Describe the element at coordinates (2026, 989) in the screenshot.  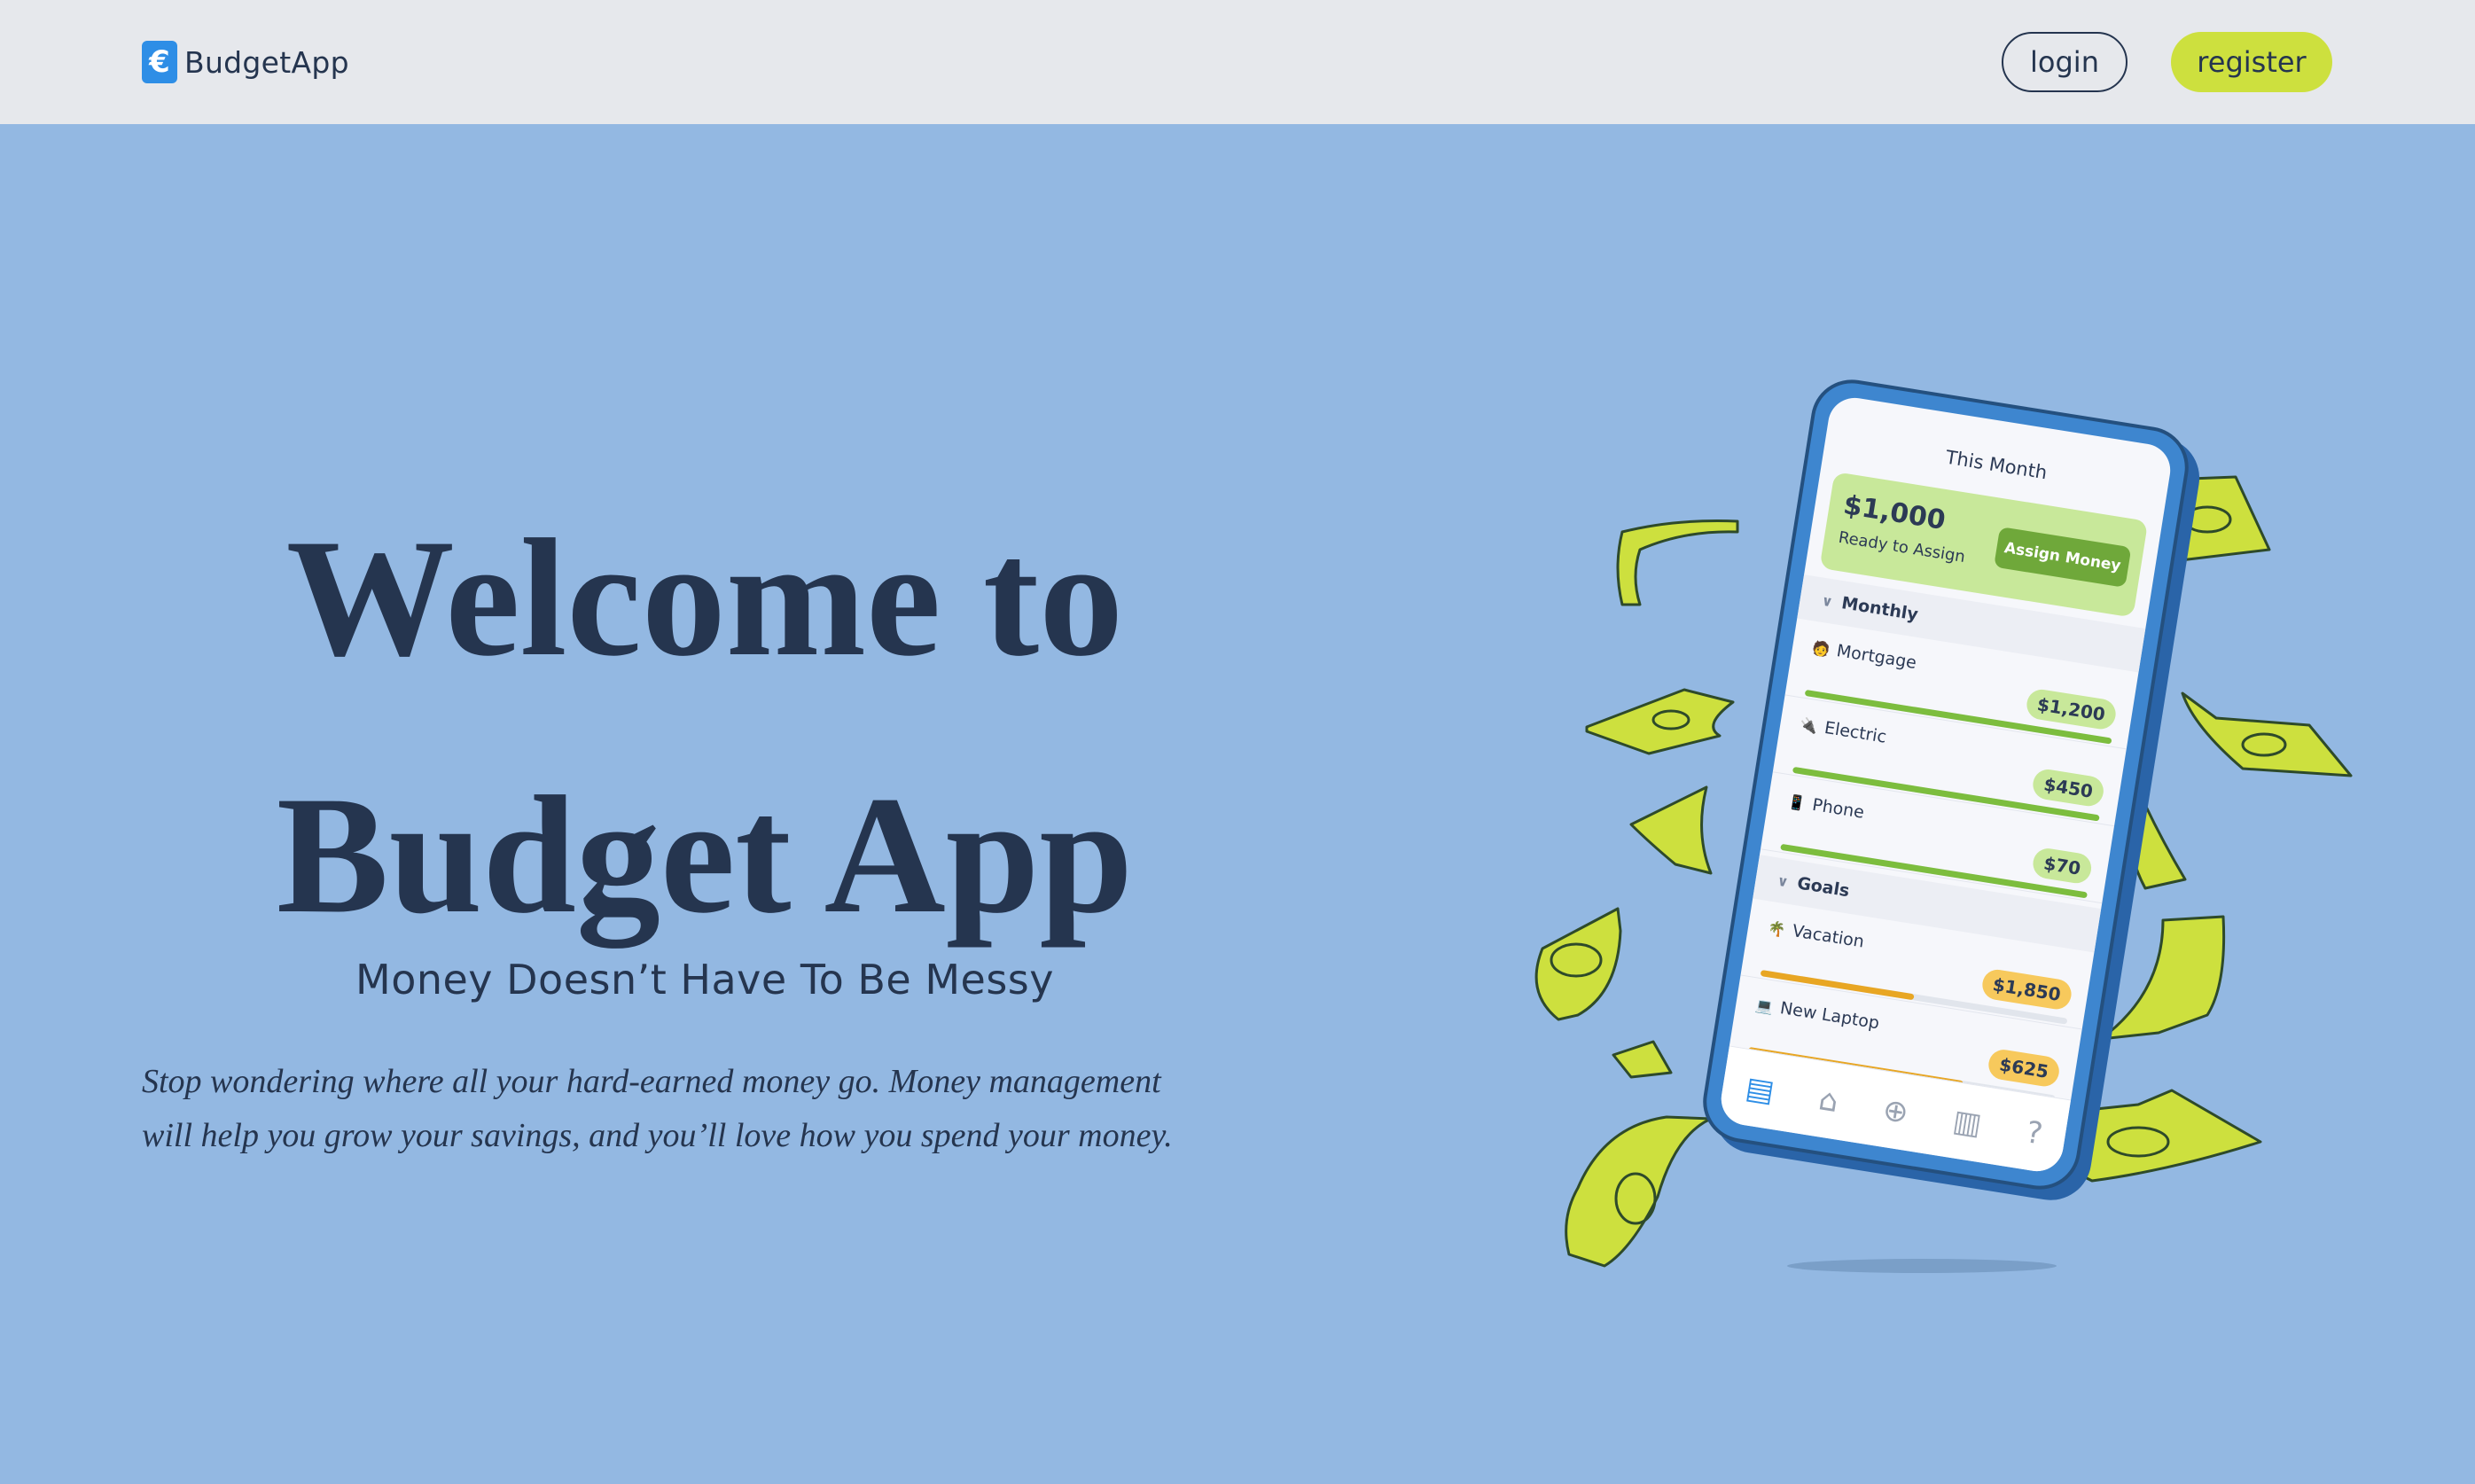
I see `goal-amount: $1,850` at that location.